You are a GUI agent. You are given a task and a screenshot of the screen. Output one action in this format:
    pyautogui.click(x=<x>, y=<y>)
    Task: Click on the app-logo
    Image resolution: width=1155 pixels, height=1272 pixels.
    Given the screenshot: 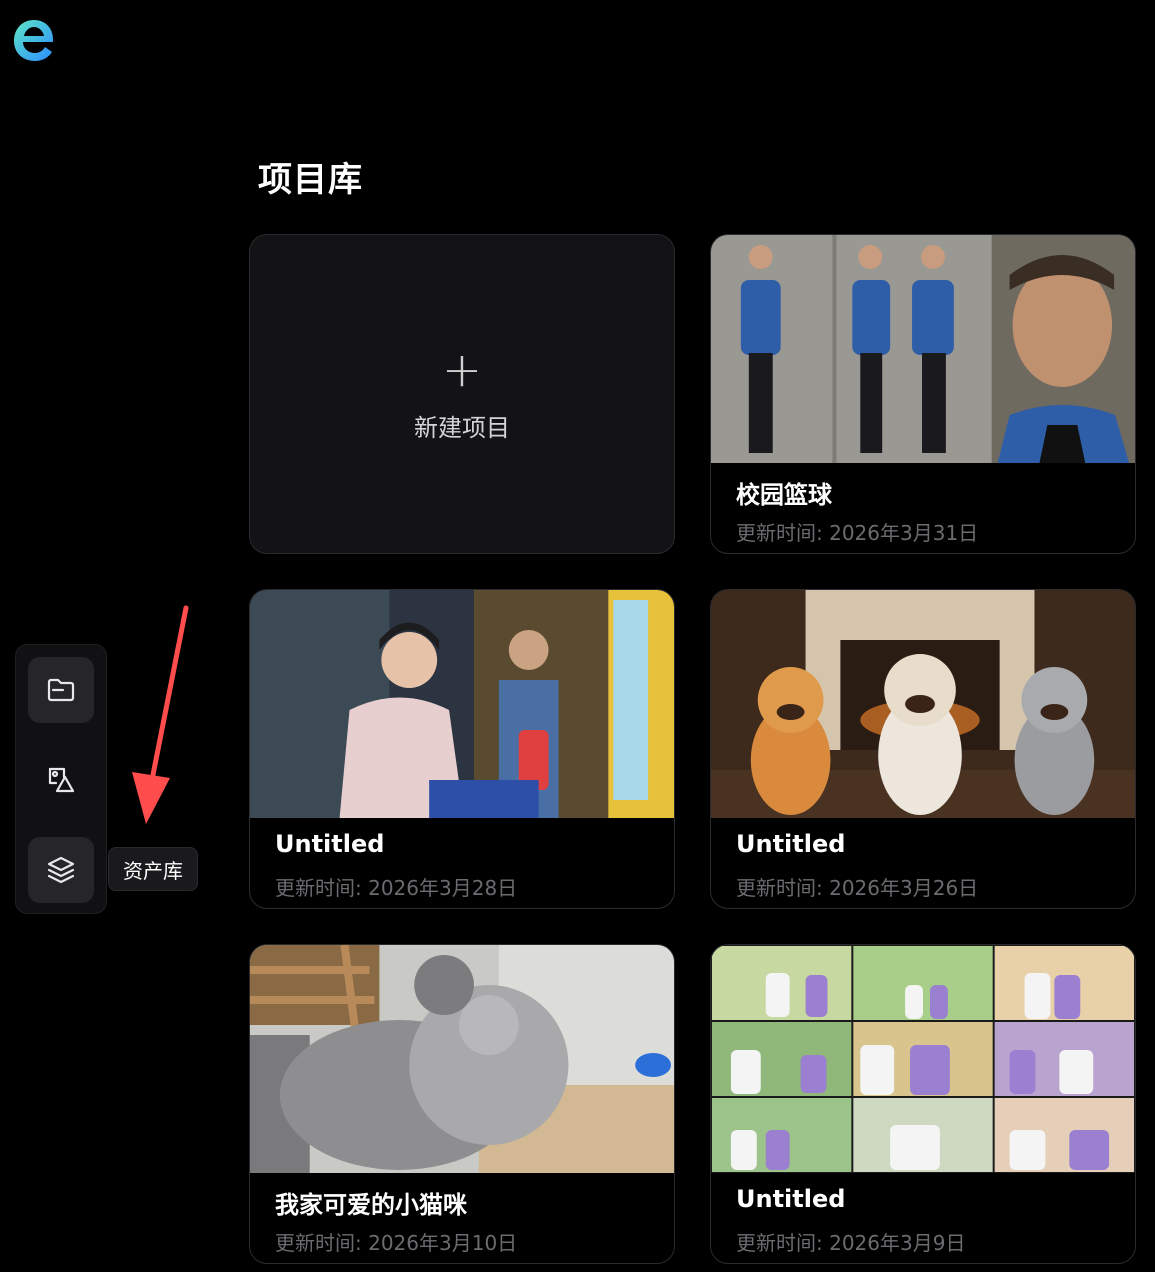 What is the action you would take?
    pyautogui.click(x=34, y=40)
    